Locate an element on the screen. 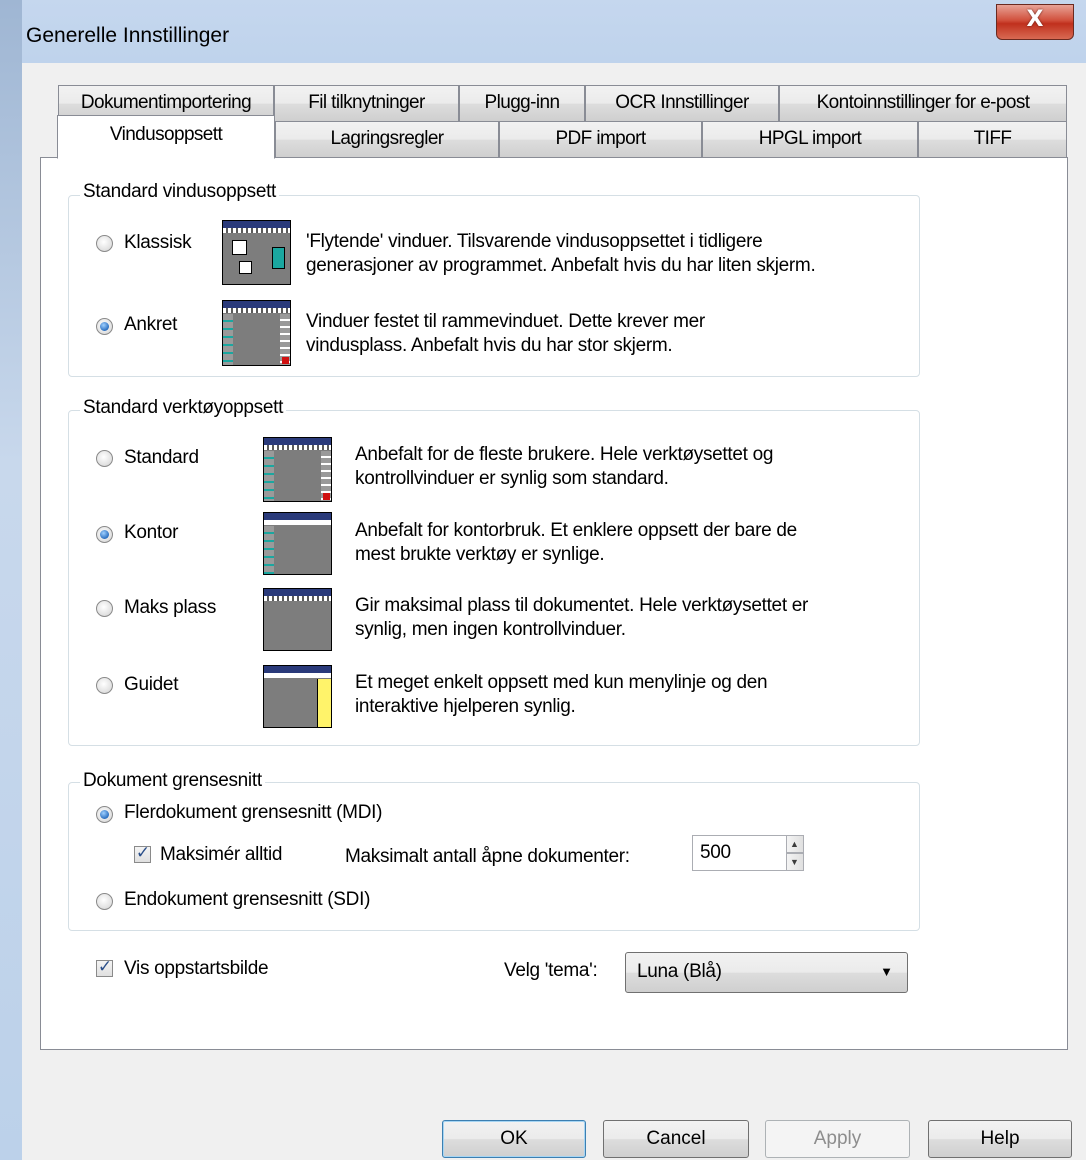  cancel-button: Cancel is located at coordinates (676, 1139).